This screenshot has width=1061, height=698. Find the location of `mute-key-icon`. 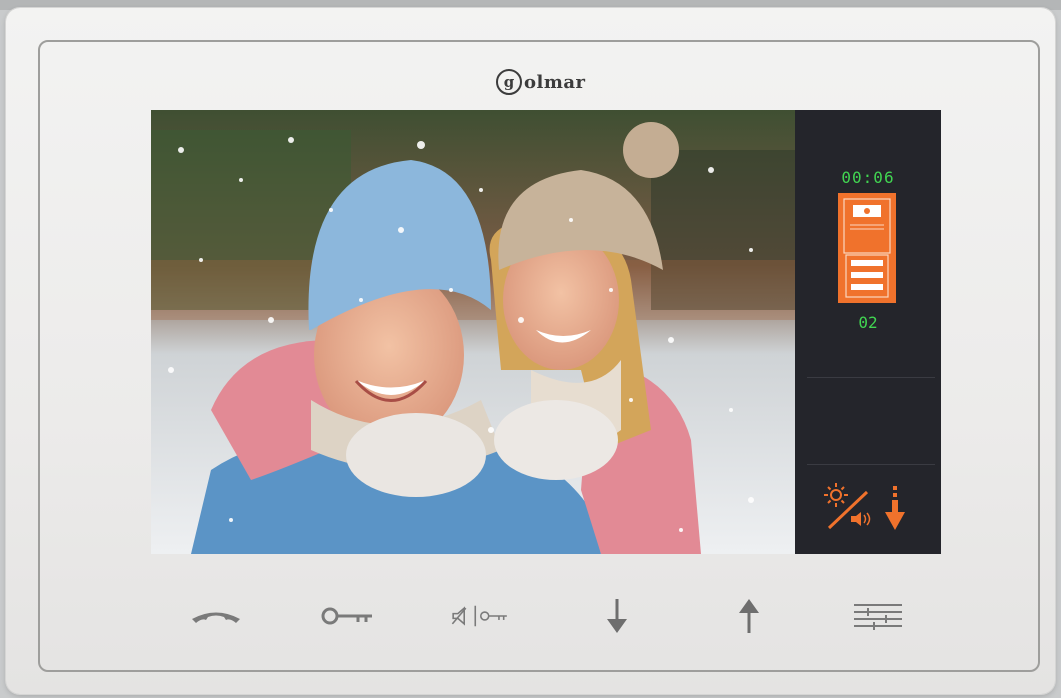

mute-key-icon is located at coordinates (479, 616).